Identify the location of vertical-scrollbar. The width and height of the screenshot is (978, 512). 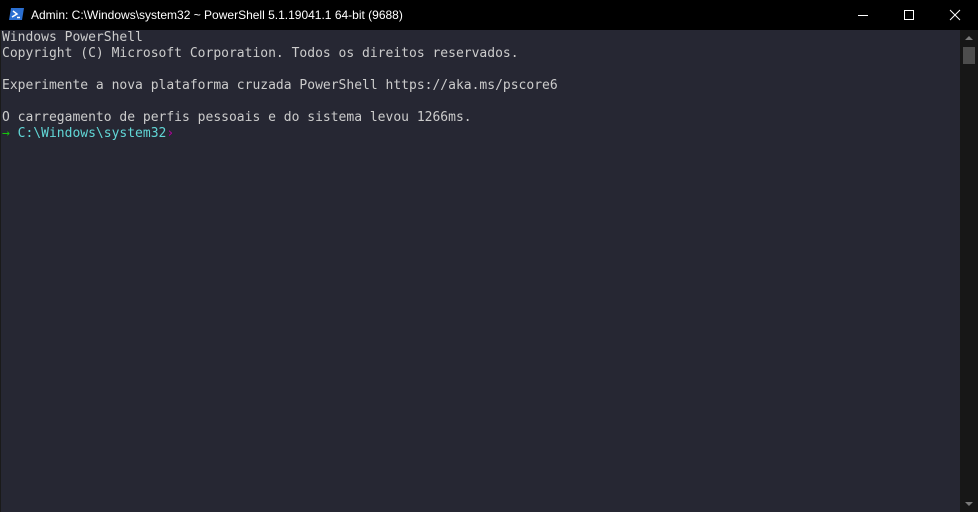
(969, 271).